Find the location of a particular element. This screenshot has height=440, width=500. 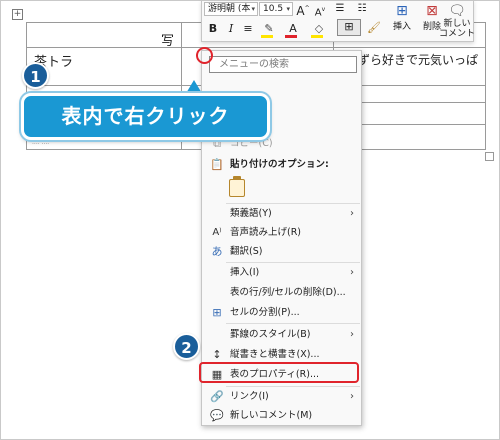

menu-item-border-styles: 罫線のスタイル(B) › is located at coordinates (281, 334).